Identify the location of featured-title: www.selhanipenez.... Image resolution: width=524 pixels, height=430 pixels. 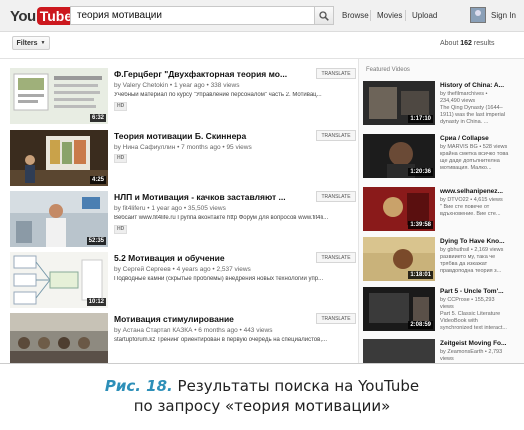
(481, 191).